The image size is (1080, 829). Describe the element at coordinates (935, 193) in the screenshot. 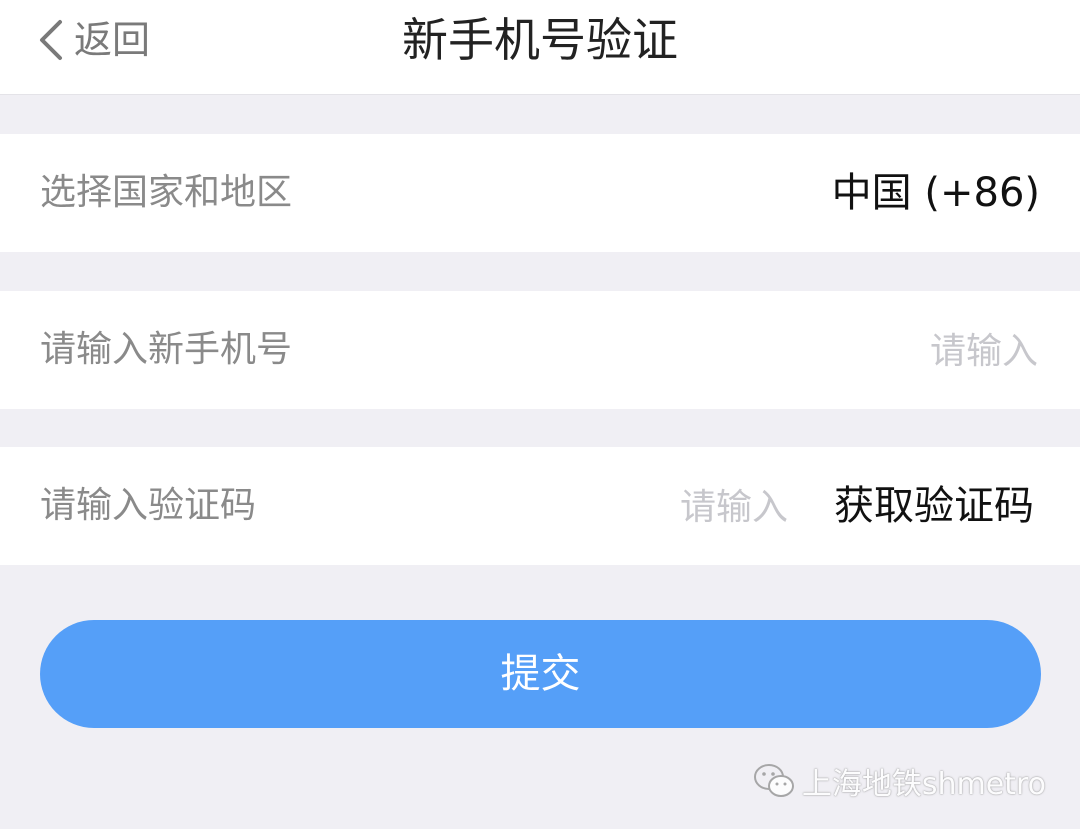

I see `country-region-value: 中国 (+86)` at that location.